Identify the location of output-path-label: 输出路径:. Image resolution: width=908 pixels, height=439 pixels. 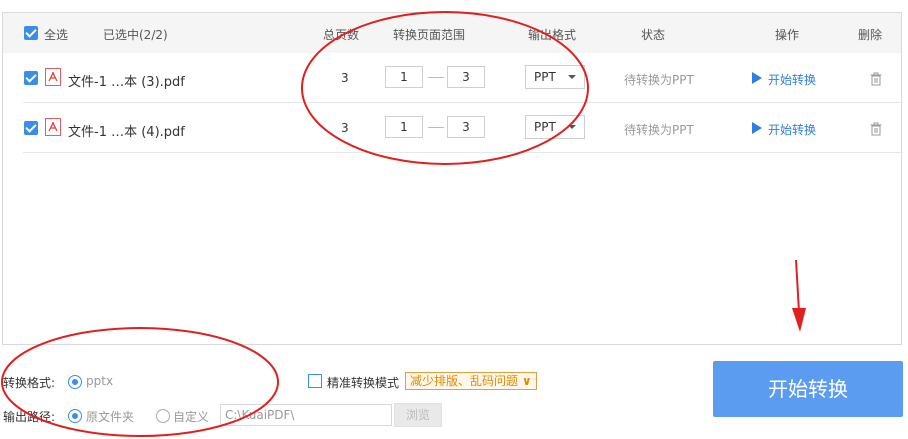
(29, 417).